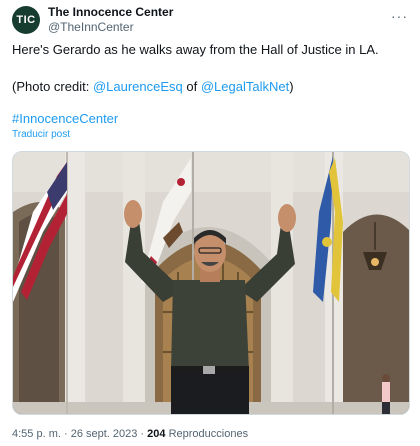  What do you see at coordinates (36, 434) in the screenshot?
I see `tweet-time: 4:55 p. m.` at bounding box center [36, 434].